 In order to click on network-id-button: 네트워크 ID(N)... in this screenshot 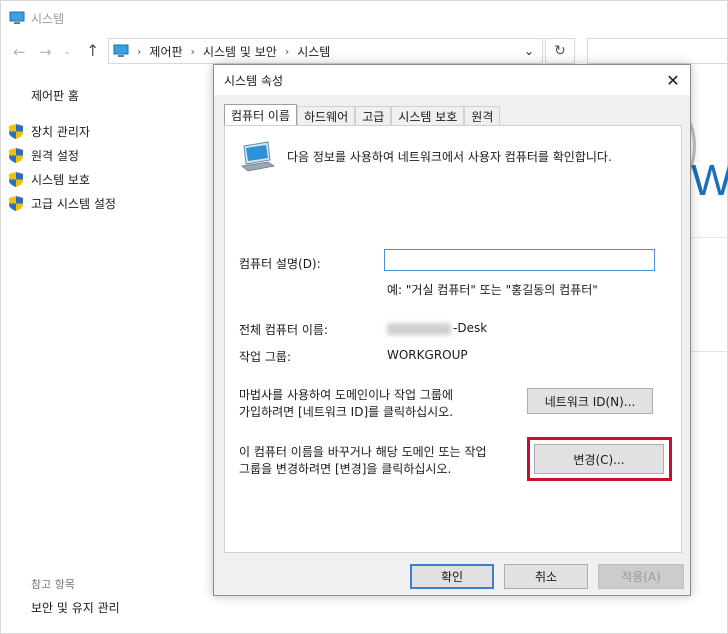, I will do `click(590, 401)`.